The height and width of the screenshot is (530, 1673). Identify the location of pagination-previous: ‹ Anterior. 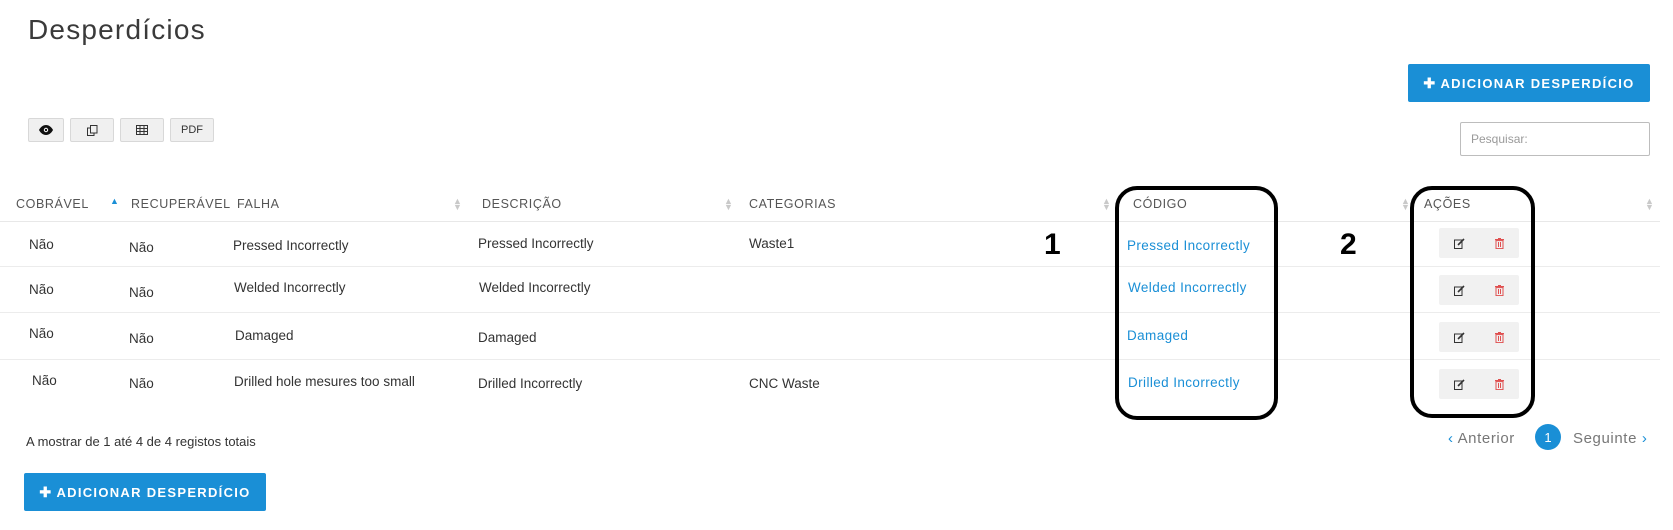
(1481, 438).